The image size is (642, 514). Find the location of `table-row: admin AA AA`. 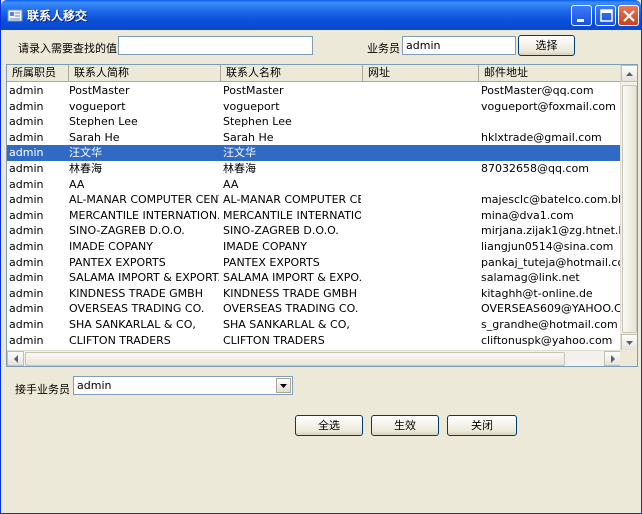

table-row: admin AA AA is located at coordinates (314, 185).